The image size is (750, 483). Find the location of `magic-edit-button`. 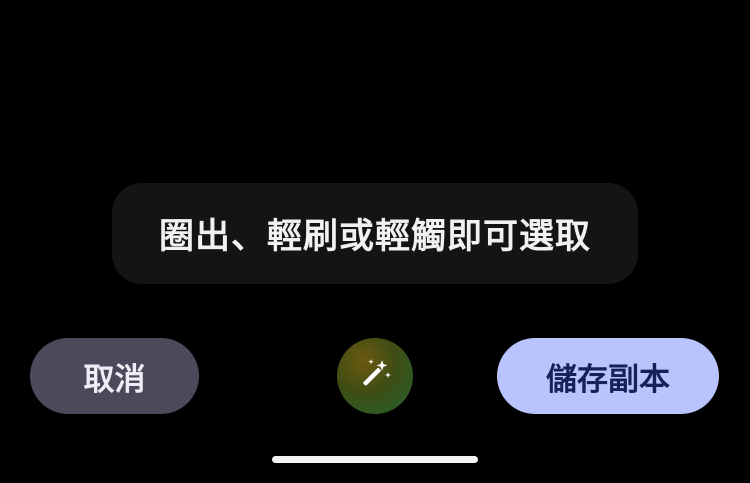

magic-edit-button is located at coordinates (375, 376).